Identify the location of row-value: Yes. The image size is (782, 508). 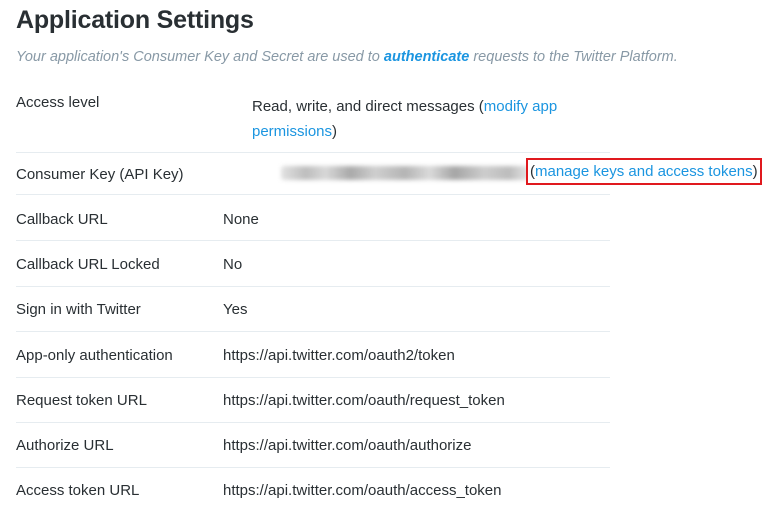
(235, 309).